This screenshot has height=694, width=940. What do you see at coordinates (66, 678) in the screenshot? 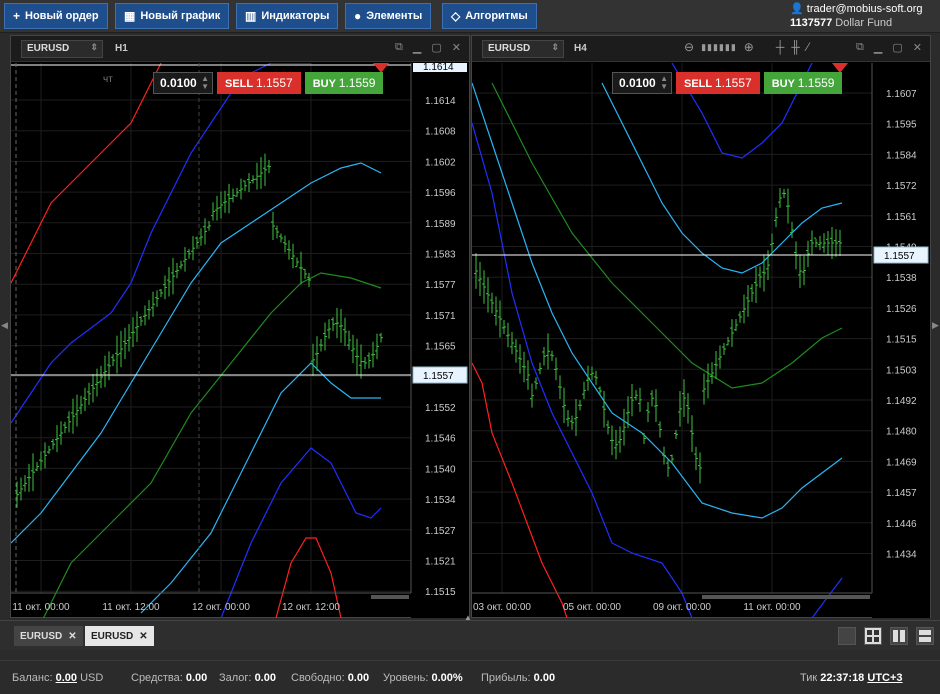
I see `balance-value: 0.00` at bounding box center [66, 678].